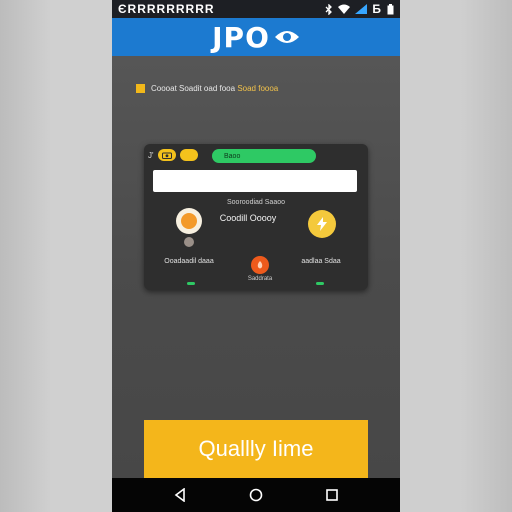 Image resolution: width=512 pixels, height=512 pixels. I want to click on status-left-text: ЄRRRRRRRRR, so click(166, 9).